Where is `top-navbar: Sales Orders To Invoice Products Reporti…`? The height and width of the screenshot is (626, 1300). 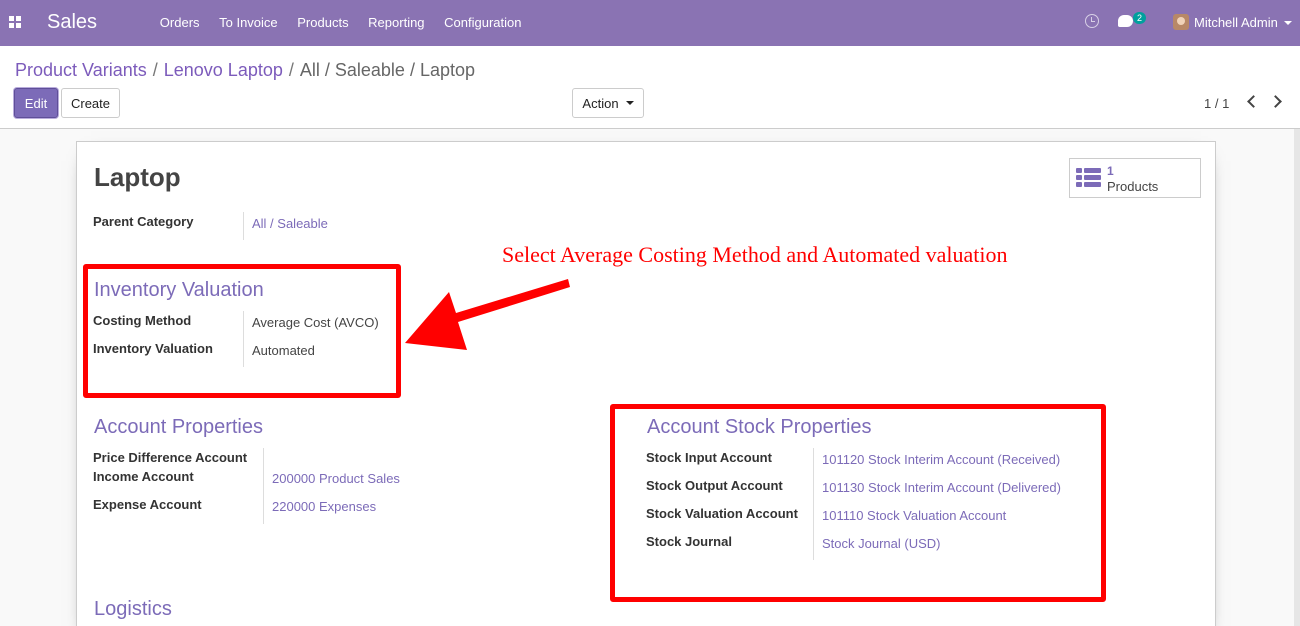
top-navbar: Sales Orders To Invoice Products Reporti… is located at coordinates (650, 23).